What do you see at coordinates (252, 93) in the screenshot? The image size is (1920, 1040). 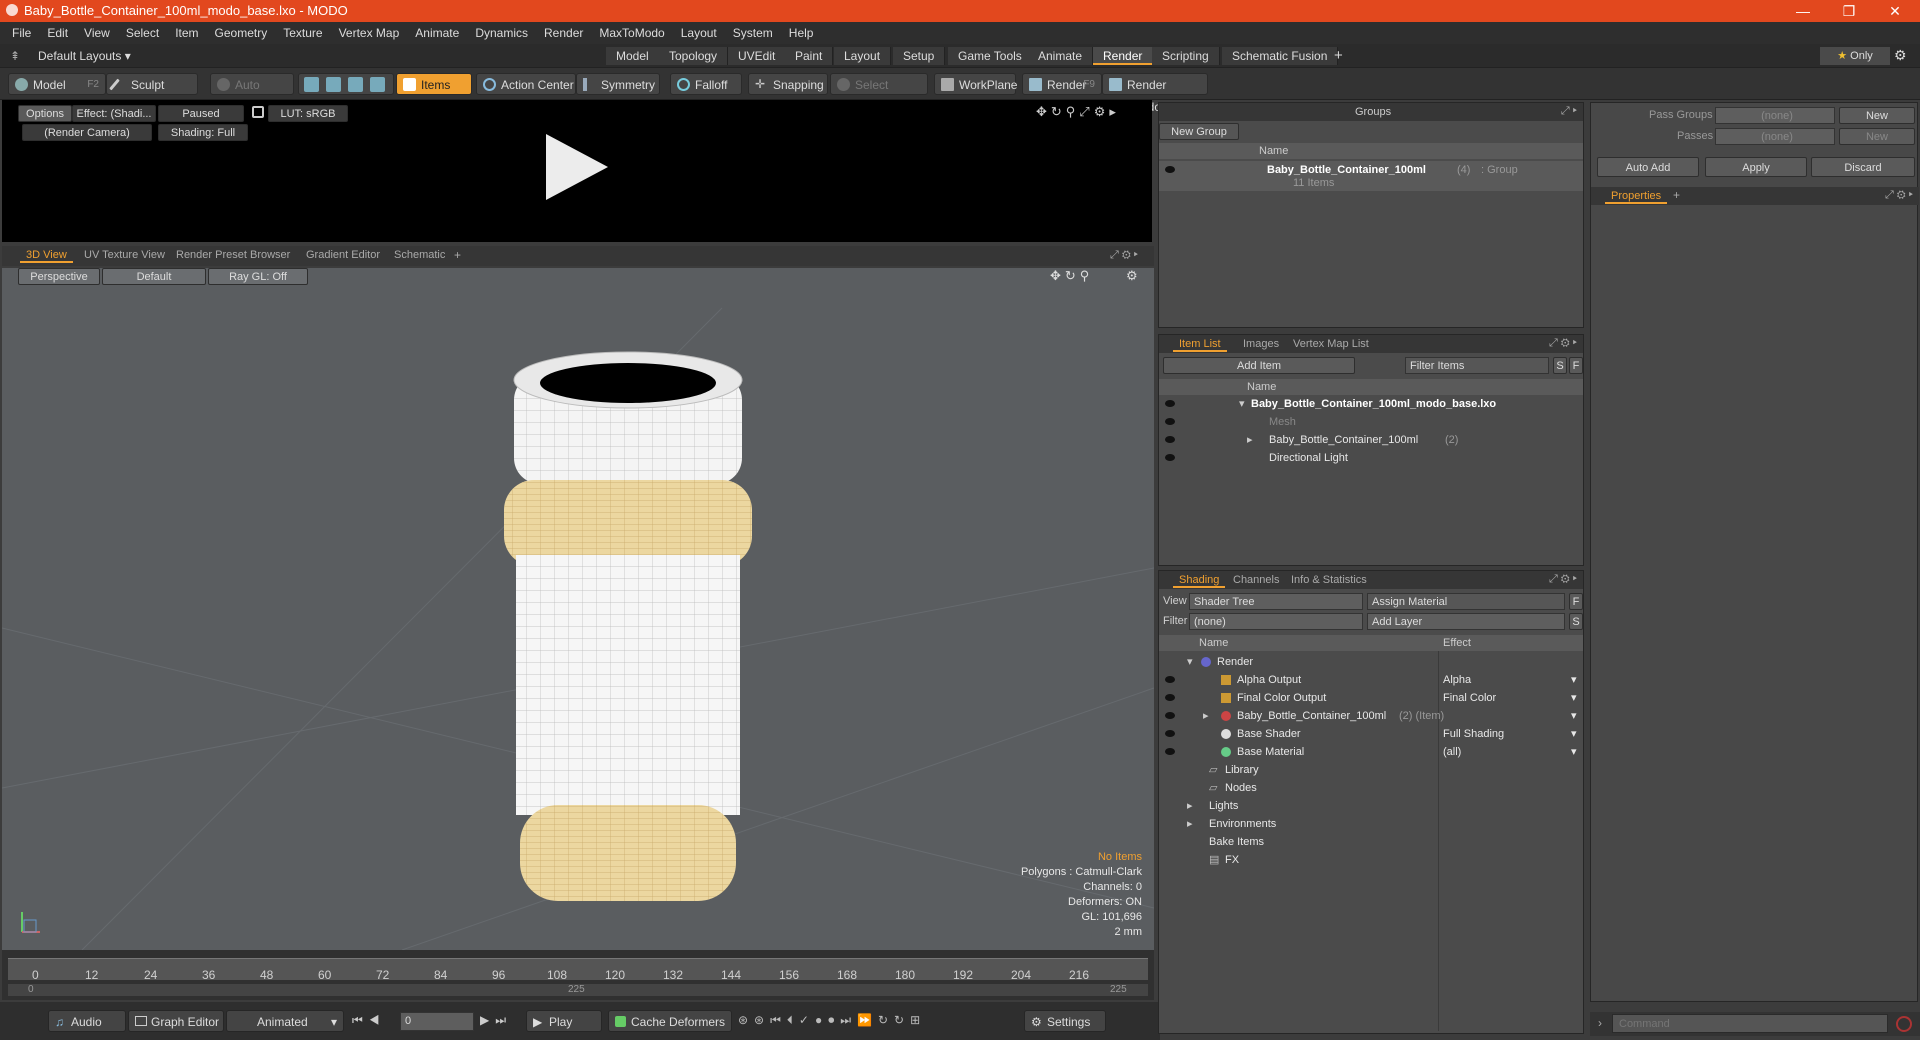 I see `auto-select-button: Auto Select` at bounding box center [252, 93].